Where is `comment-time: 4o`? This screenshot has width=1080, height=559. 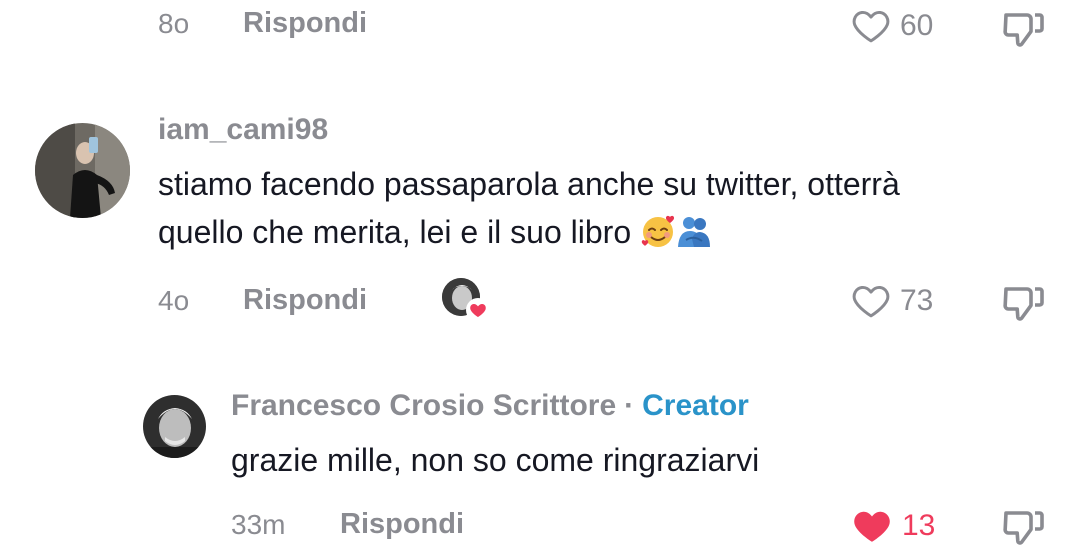
comment-time: 4o is located at coordinates (174, 300).